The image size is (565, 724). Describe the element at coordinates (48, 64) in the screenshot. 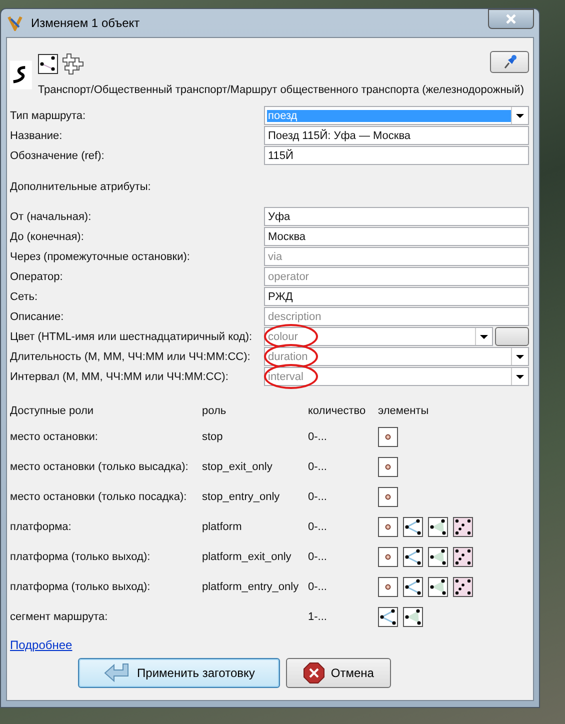

I see `way-type-icon` at that location.